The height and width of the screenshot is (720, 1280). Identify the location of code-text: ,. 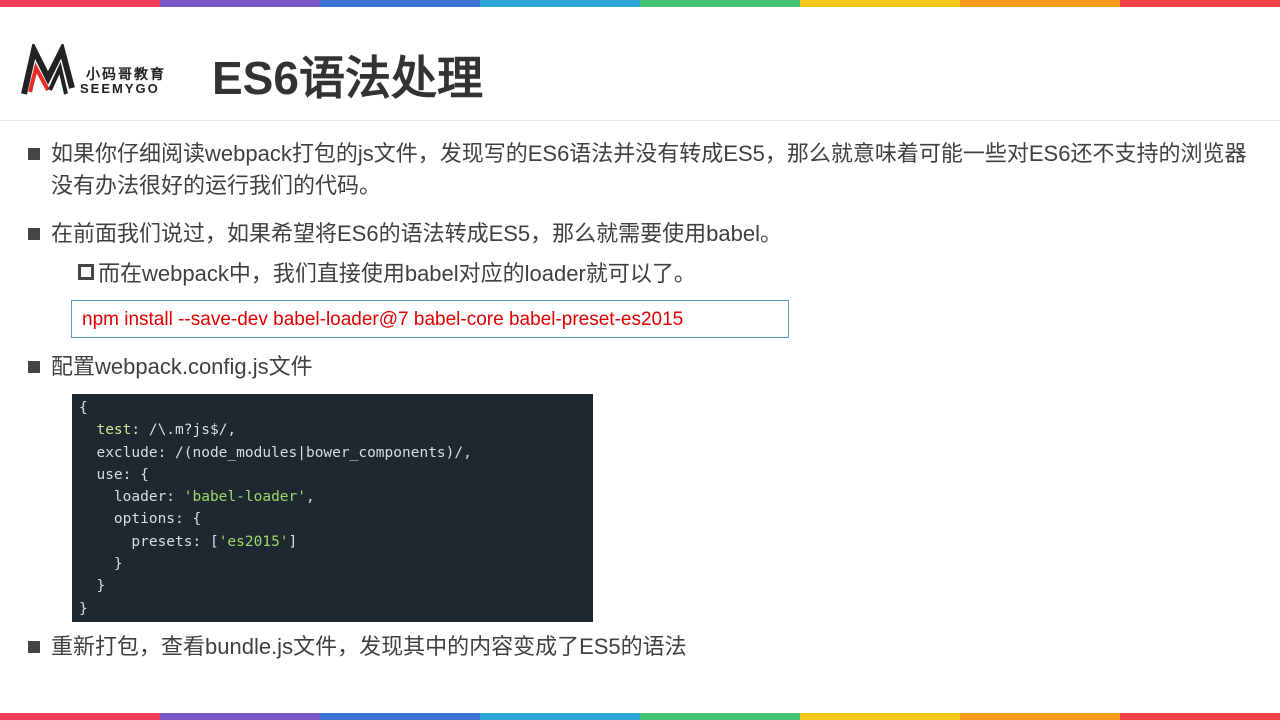
(310, 497).